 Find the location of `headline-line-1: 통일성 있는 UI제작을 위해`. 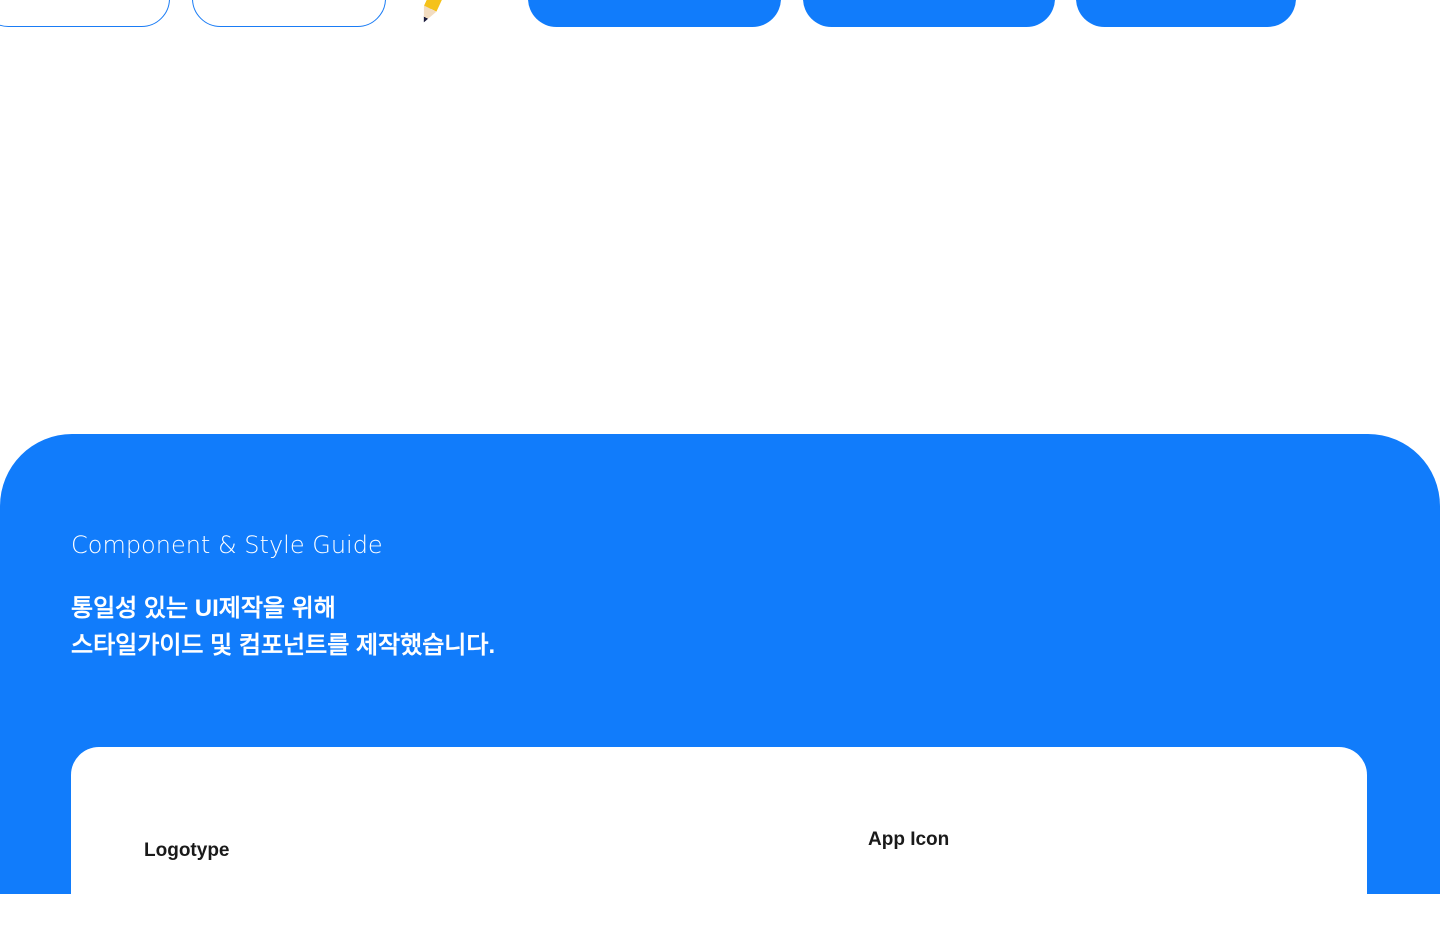

headline-line-1: 통일성 있는 UI제작을 위해 is located at coordinates (203, 608).